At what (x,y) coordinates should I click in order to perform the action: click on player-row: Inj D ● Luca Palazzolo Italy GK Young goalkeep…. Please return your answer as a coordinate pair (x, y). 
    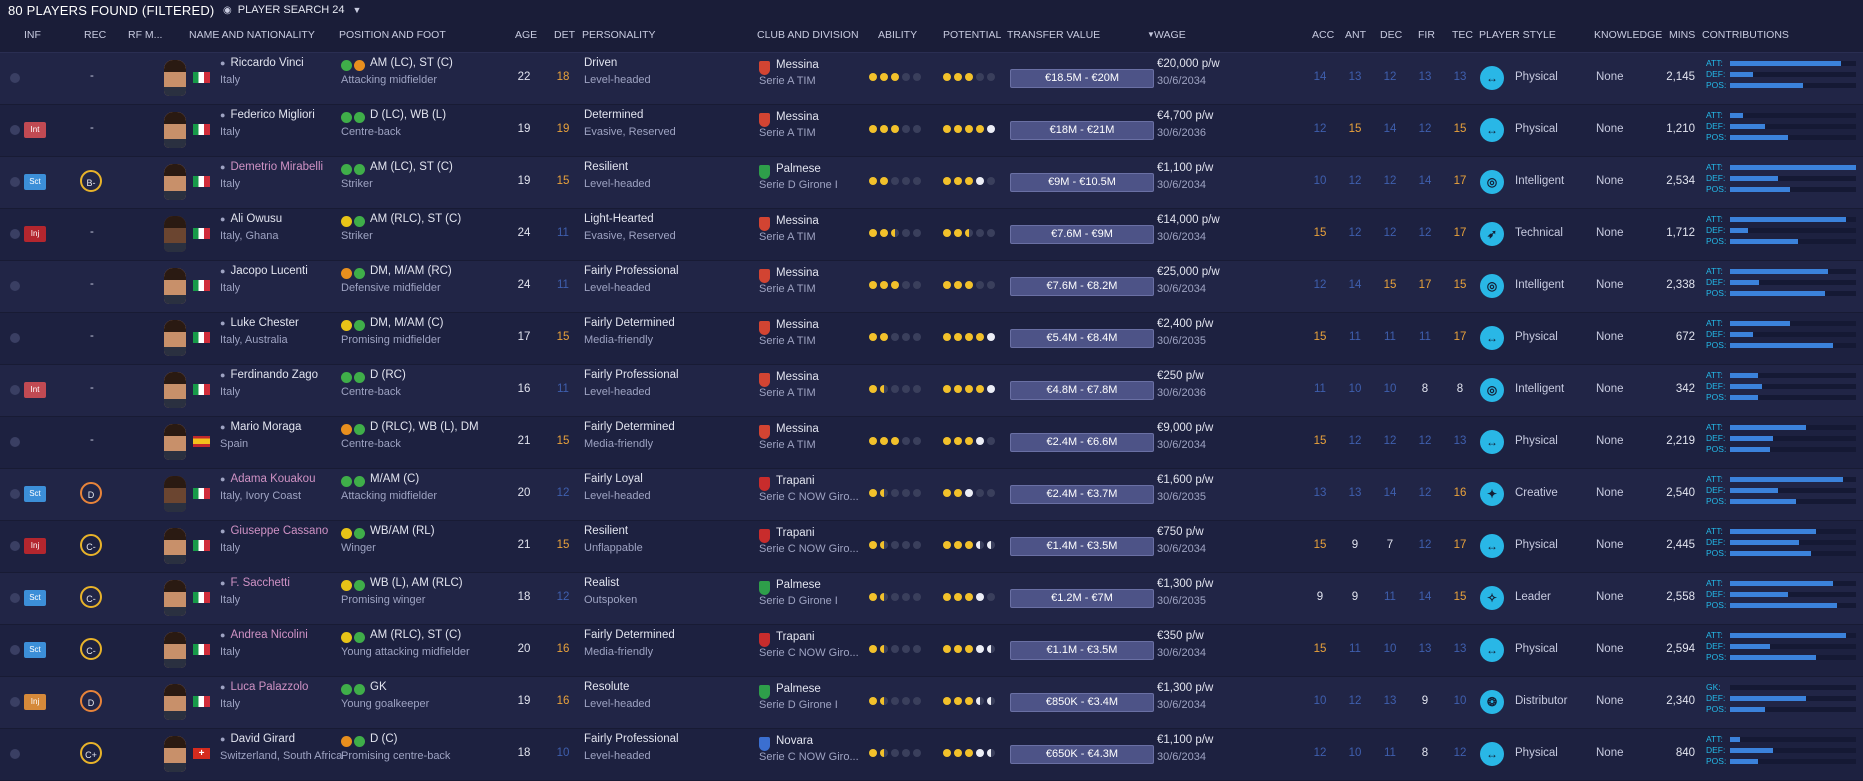
    Looking at the image, I should click on (931, 703).